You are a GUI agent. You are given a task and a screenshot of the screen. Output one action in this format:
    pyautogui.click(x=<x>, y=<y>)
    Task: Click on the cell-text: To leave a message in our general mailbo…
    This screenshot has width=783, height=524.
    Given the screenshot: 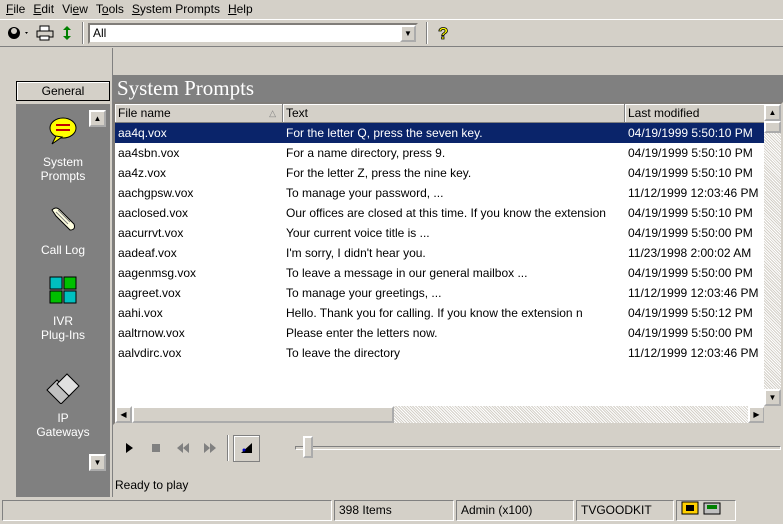 What is the action you would take?
    pyautogui.click(x=407, y=273)
    